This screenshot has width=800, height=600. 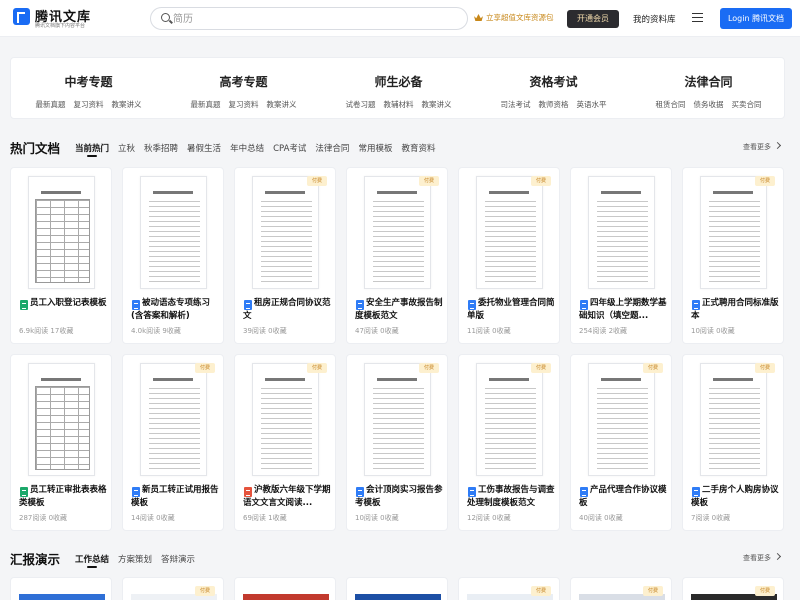 What do you see at coordinates (92, 560) in the screenshot?
I see `tab-work-summary: 工作总结` at bounding box center [92, 560].